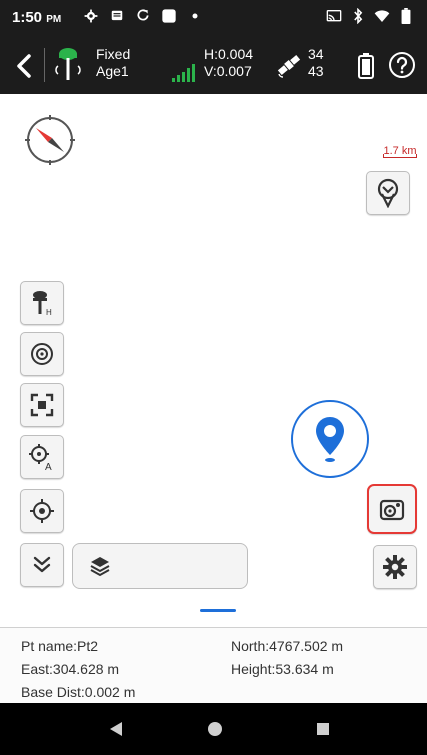  I want to click on notification-dot-icon, so click(195, 16).